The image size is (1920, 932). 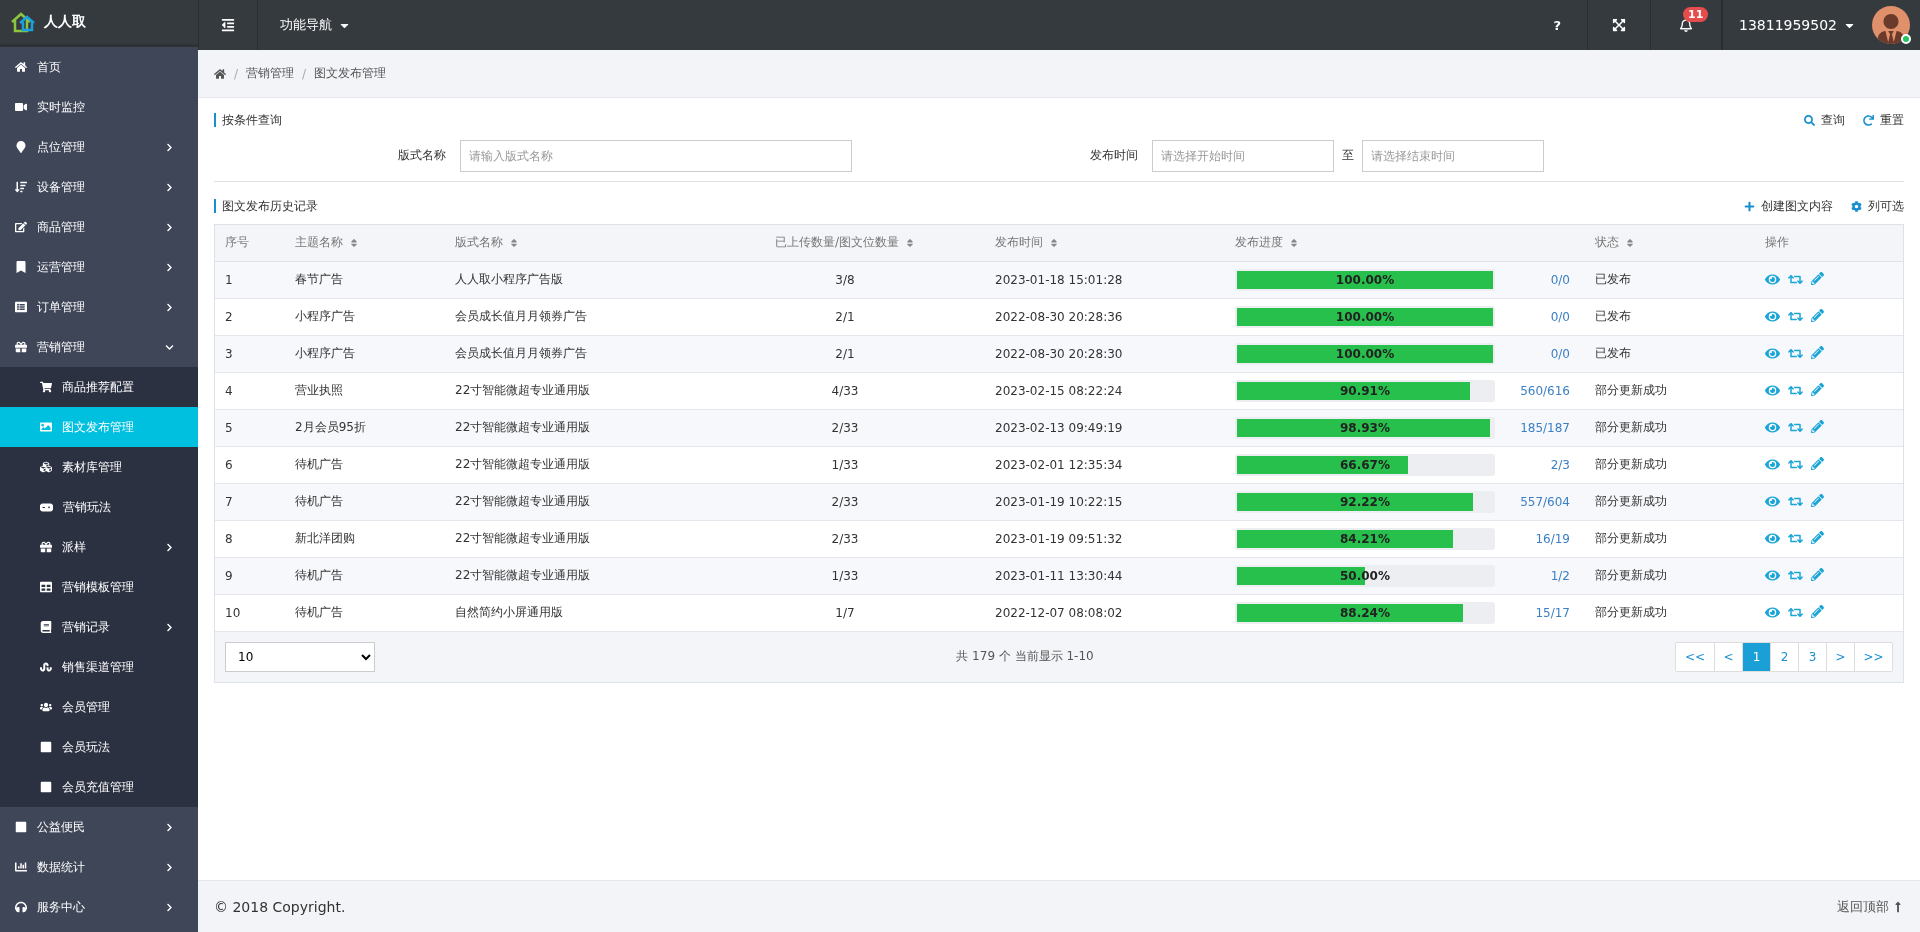 I want to click on field-label: 版式名称, so click(x=422, y=155).